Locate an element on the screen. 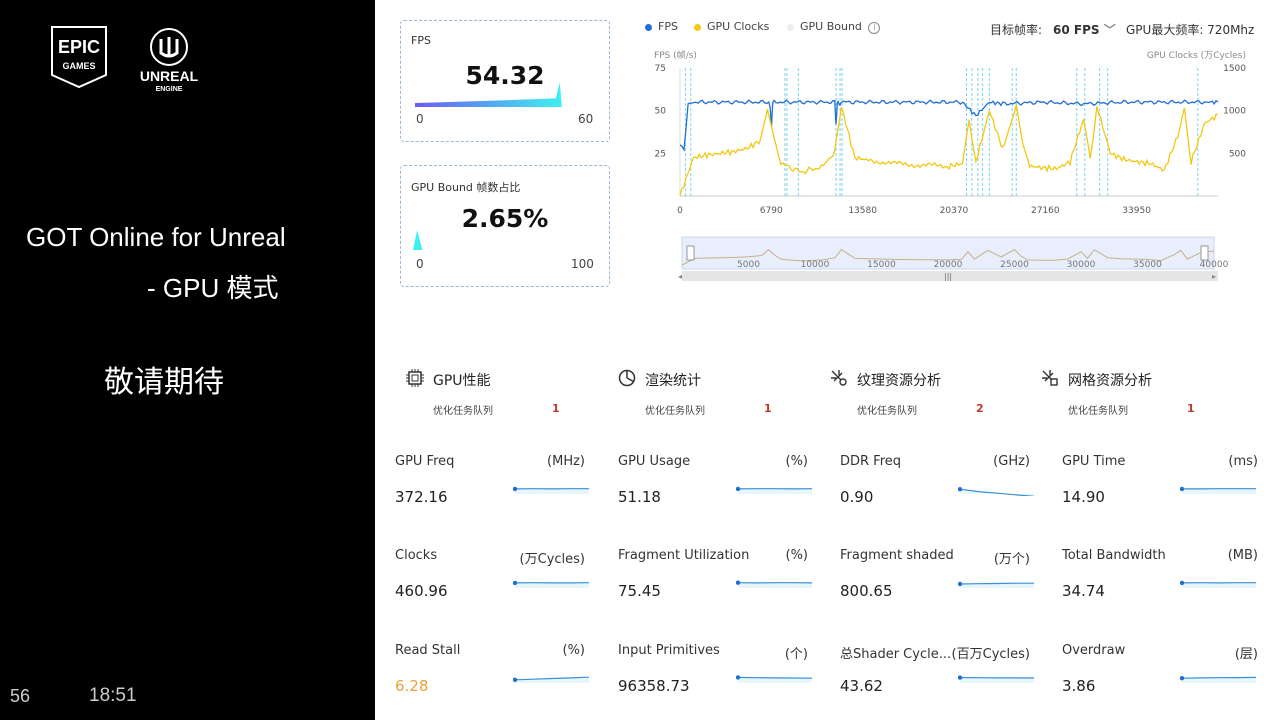 This screenshot has width=1280, height=720. info-icon: i is located at coordinates (874, 28).